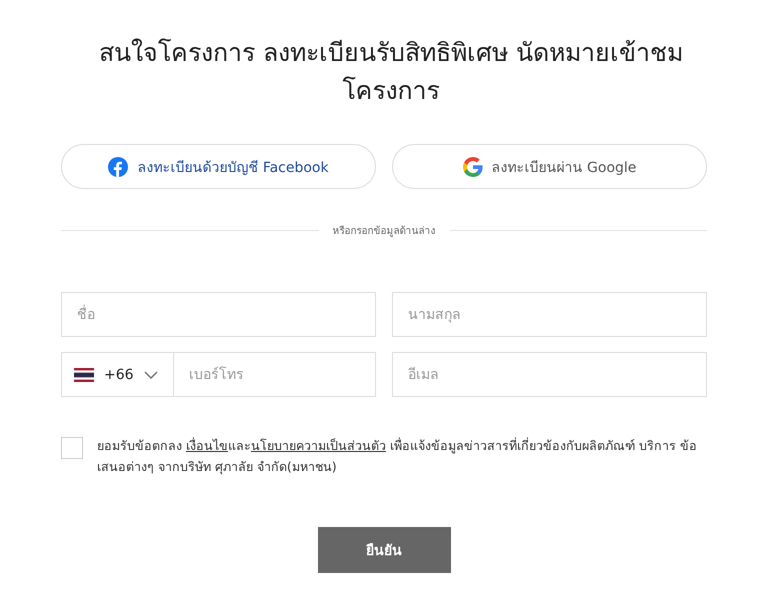 This screenshot has height=592, width=768. I want to click on input-field: ชื่อ, so click(218, 314).